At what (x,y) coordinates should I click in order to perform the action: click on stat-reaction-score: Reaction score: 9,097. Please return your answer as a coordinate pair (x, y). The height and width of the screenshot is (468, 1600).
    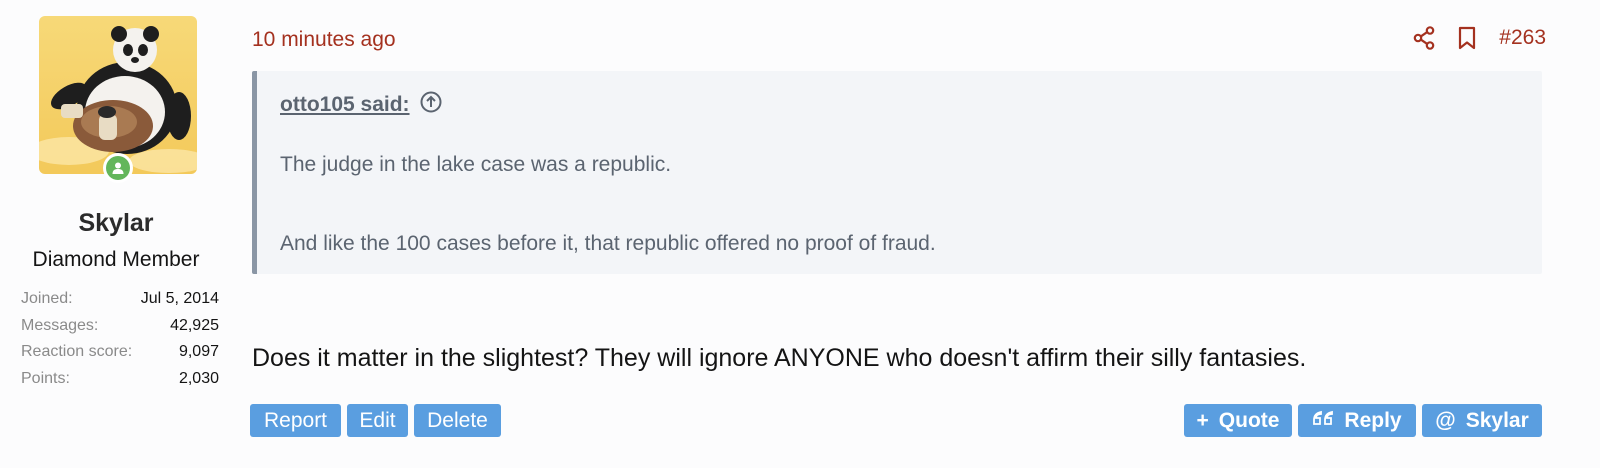
    Looking at the image, I should click on (120, 352).